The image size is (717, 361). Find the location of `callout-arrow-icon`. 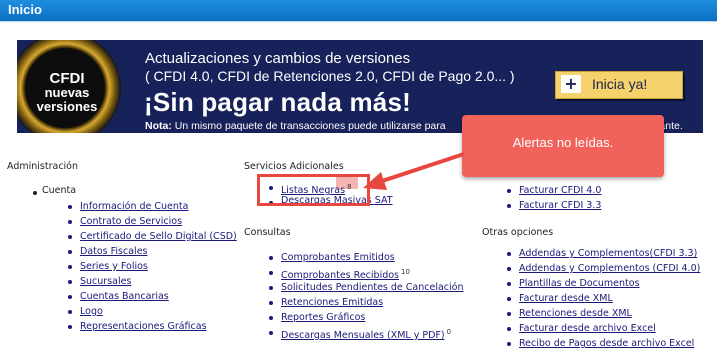

callout-arrow-icon is located at coordinates (414, 171).